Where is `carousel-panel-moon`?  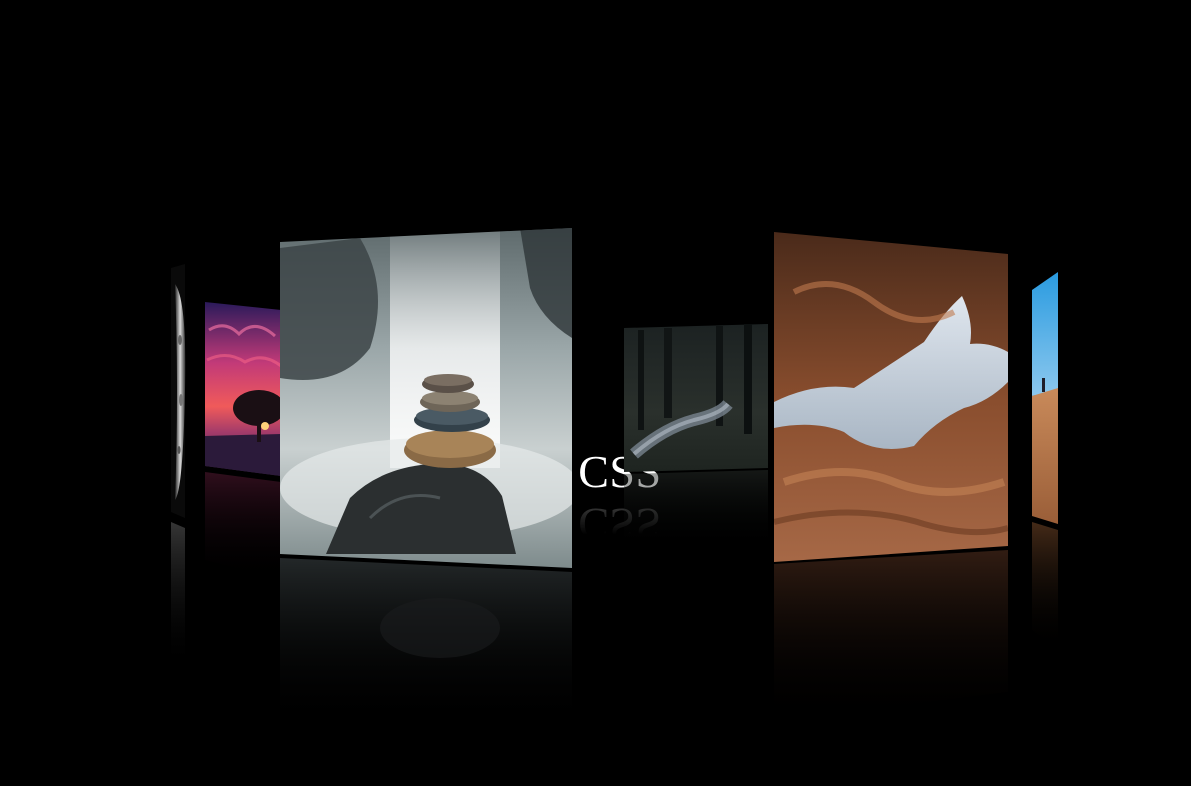
carousel-panel-moon is located at coordinates (176, 470).